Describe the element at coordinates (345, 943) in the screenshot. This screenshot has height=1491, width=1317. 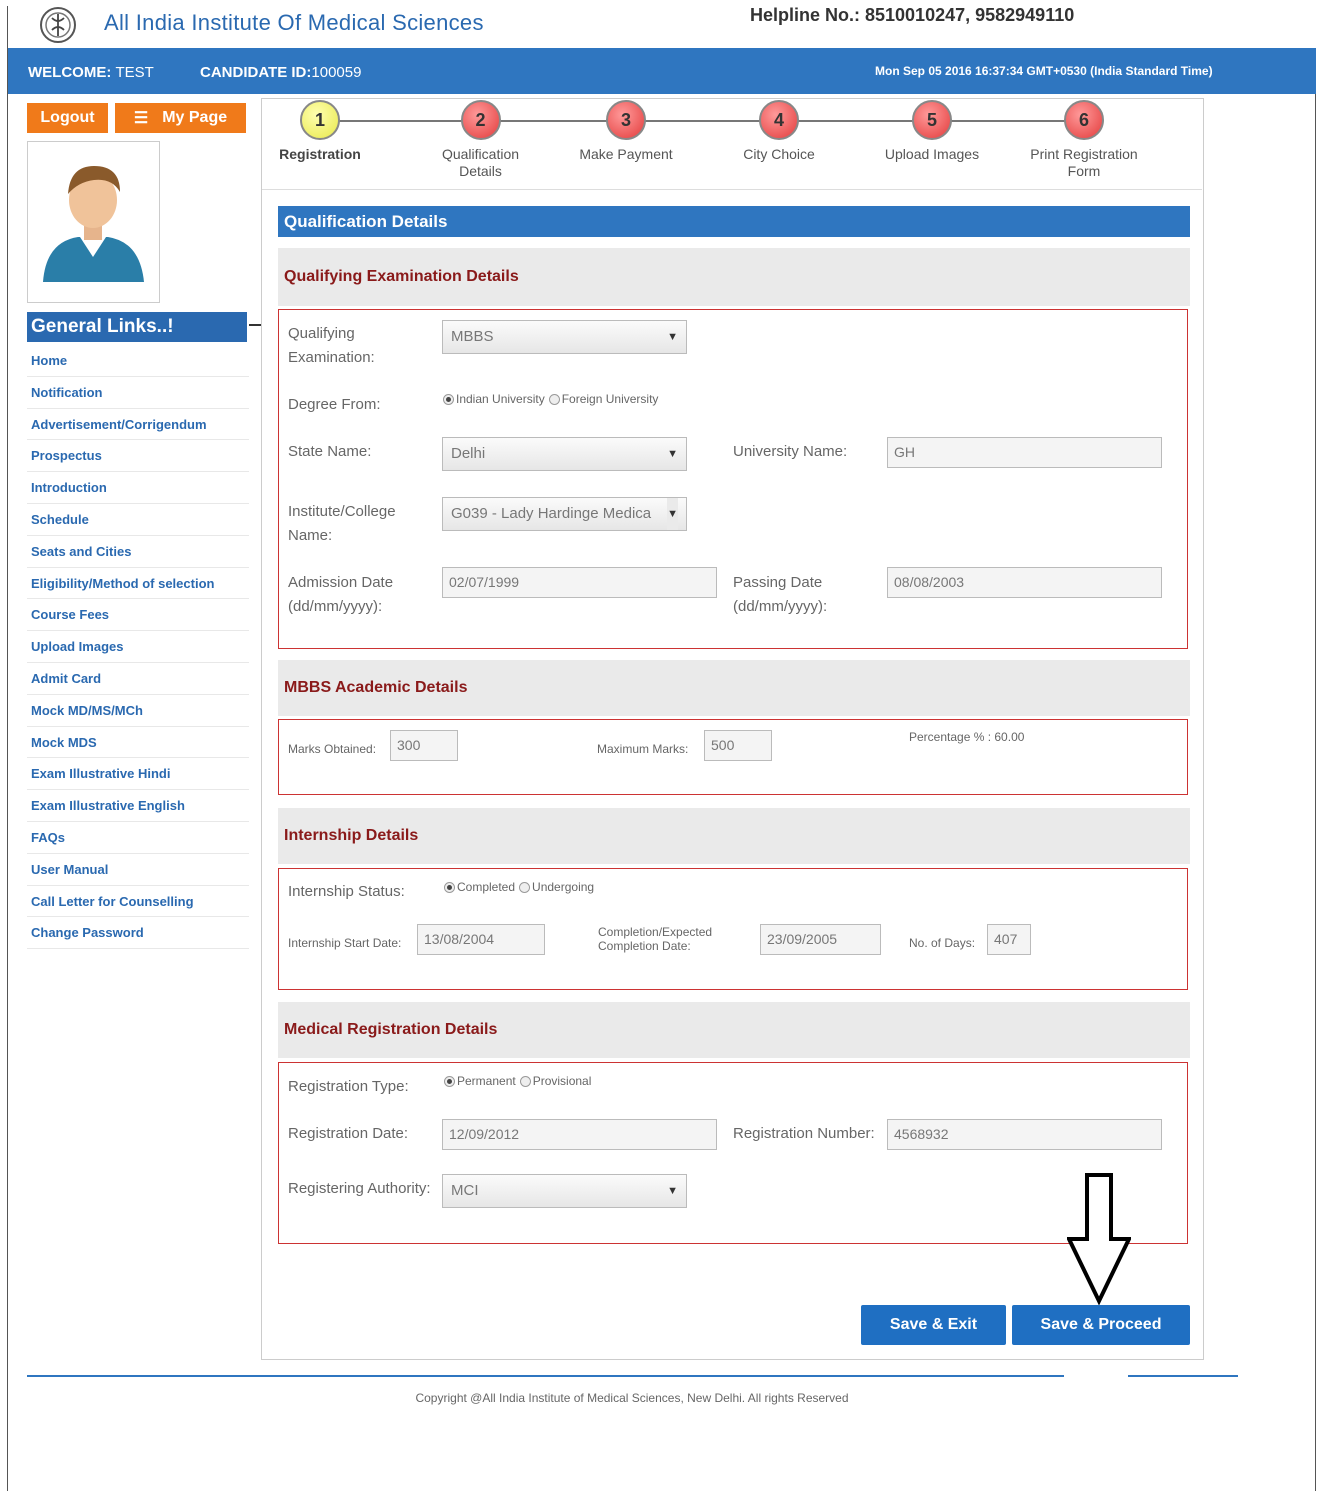
I see `internship-start-label: Internship Start Date:` at that location.